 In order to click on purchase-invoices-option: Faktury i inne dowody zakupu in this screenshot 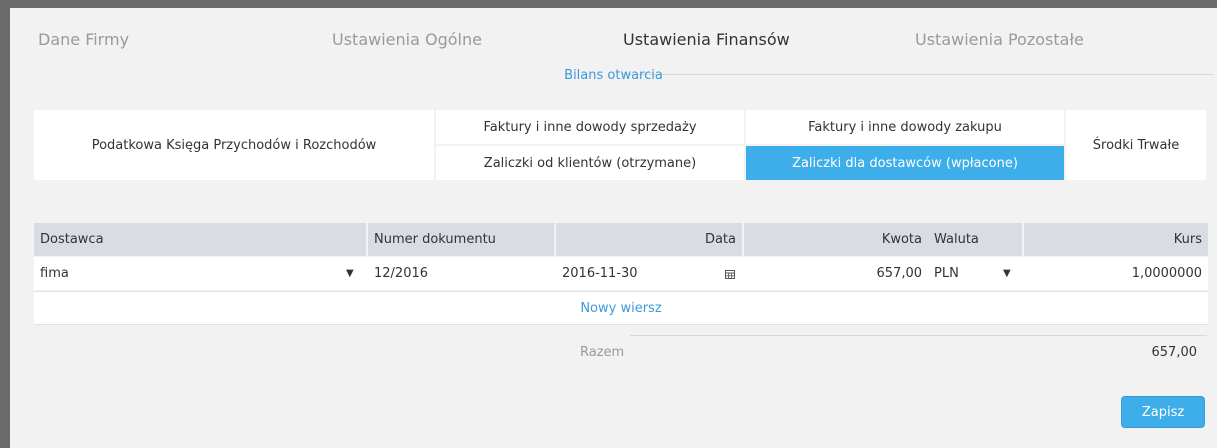, I will do `click(905, 127)`.